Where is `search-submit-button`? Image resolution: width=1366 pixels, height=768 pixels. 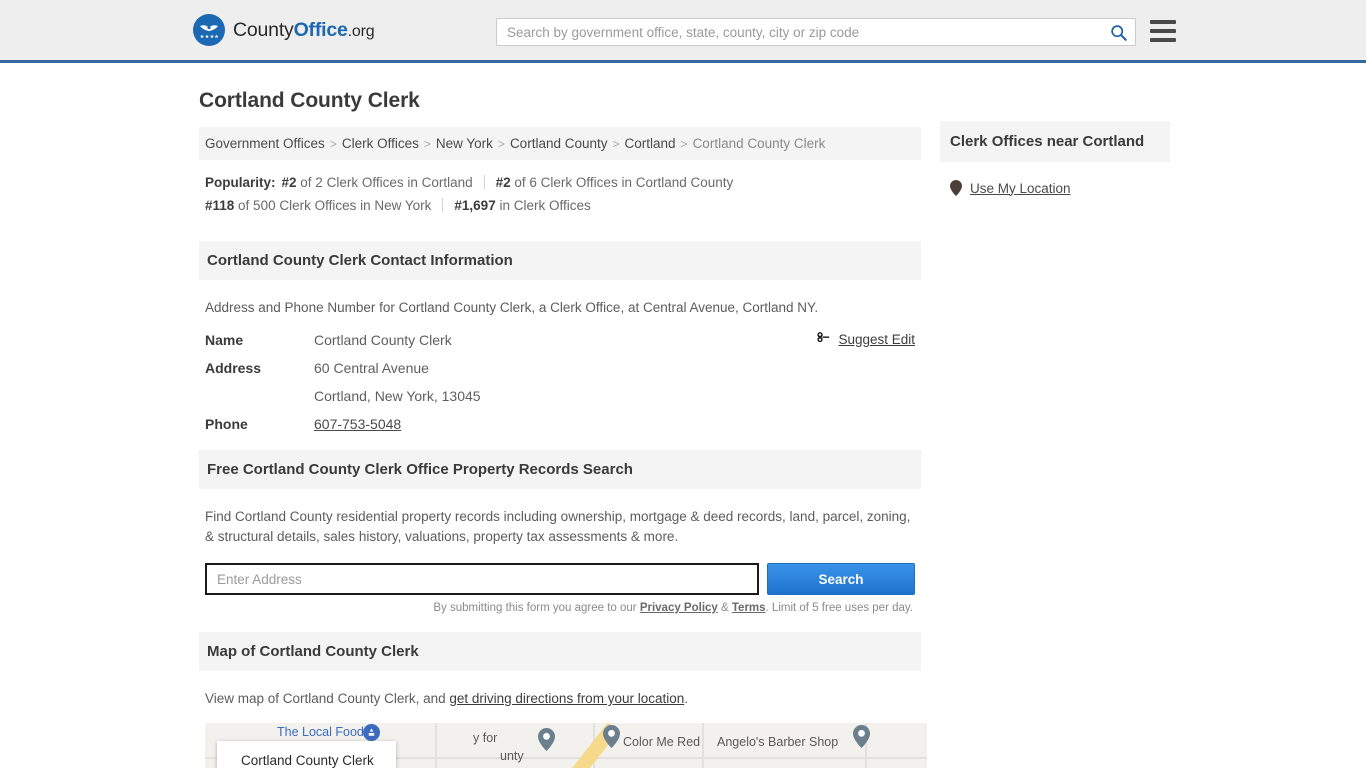 search-submit-button is located at coordinates (1118, 32).